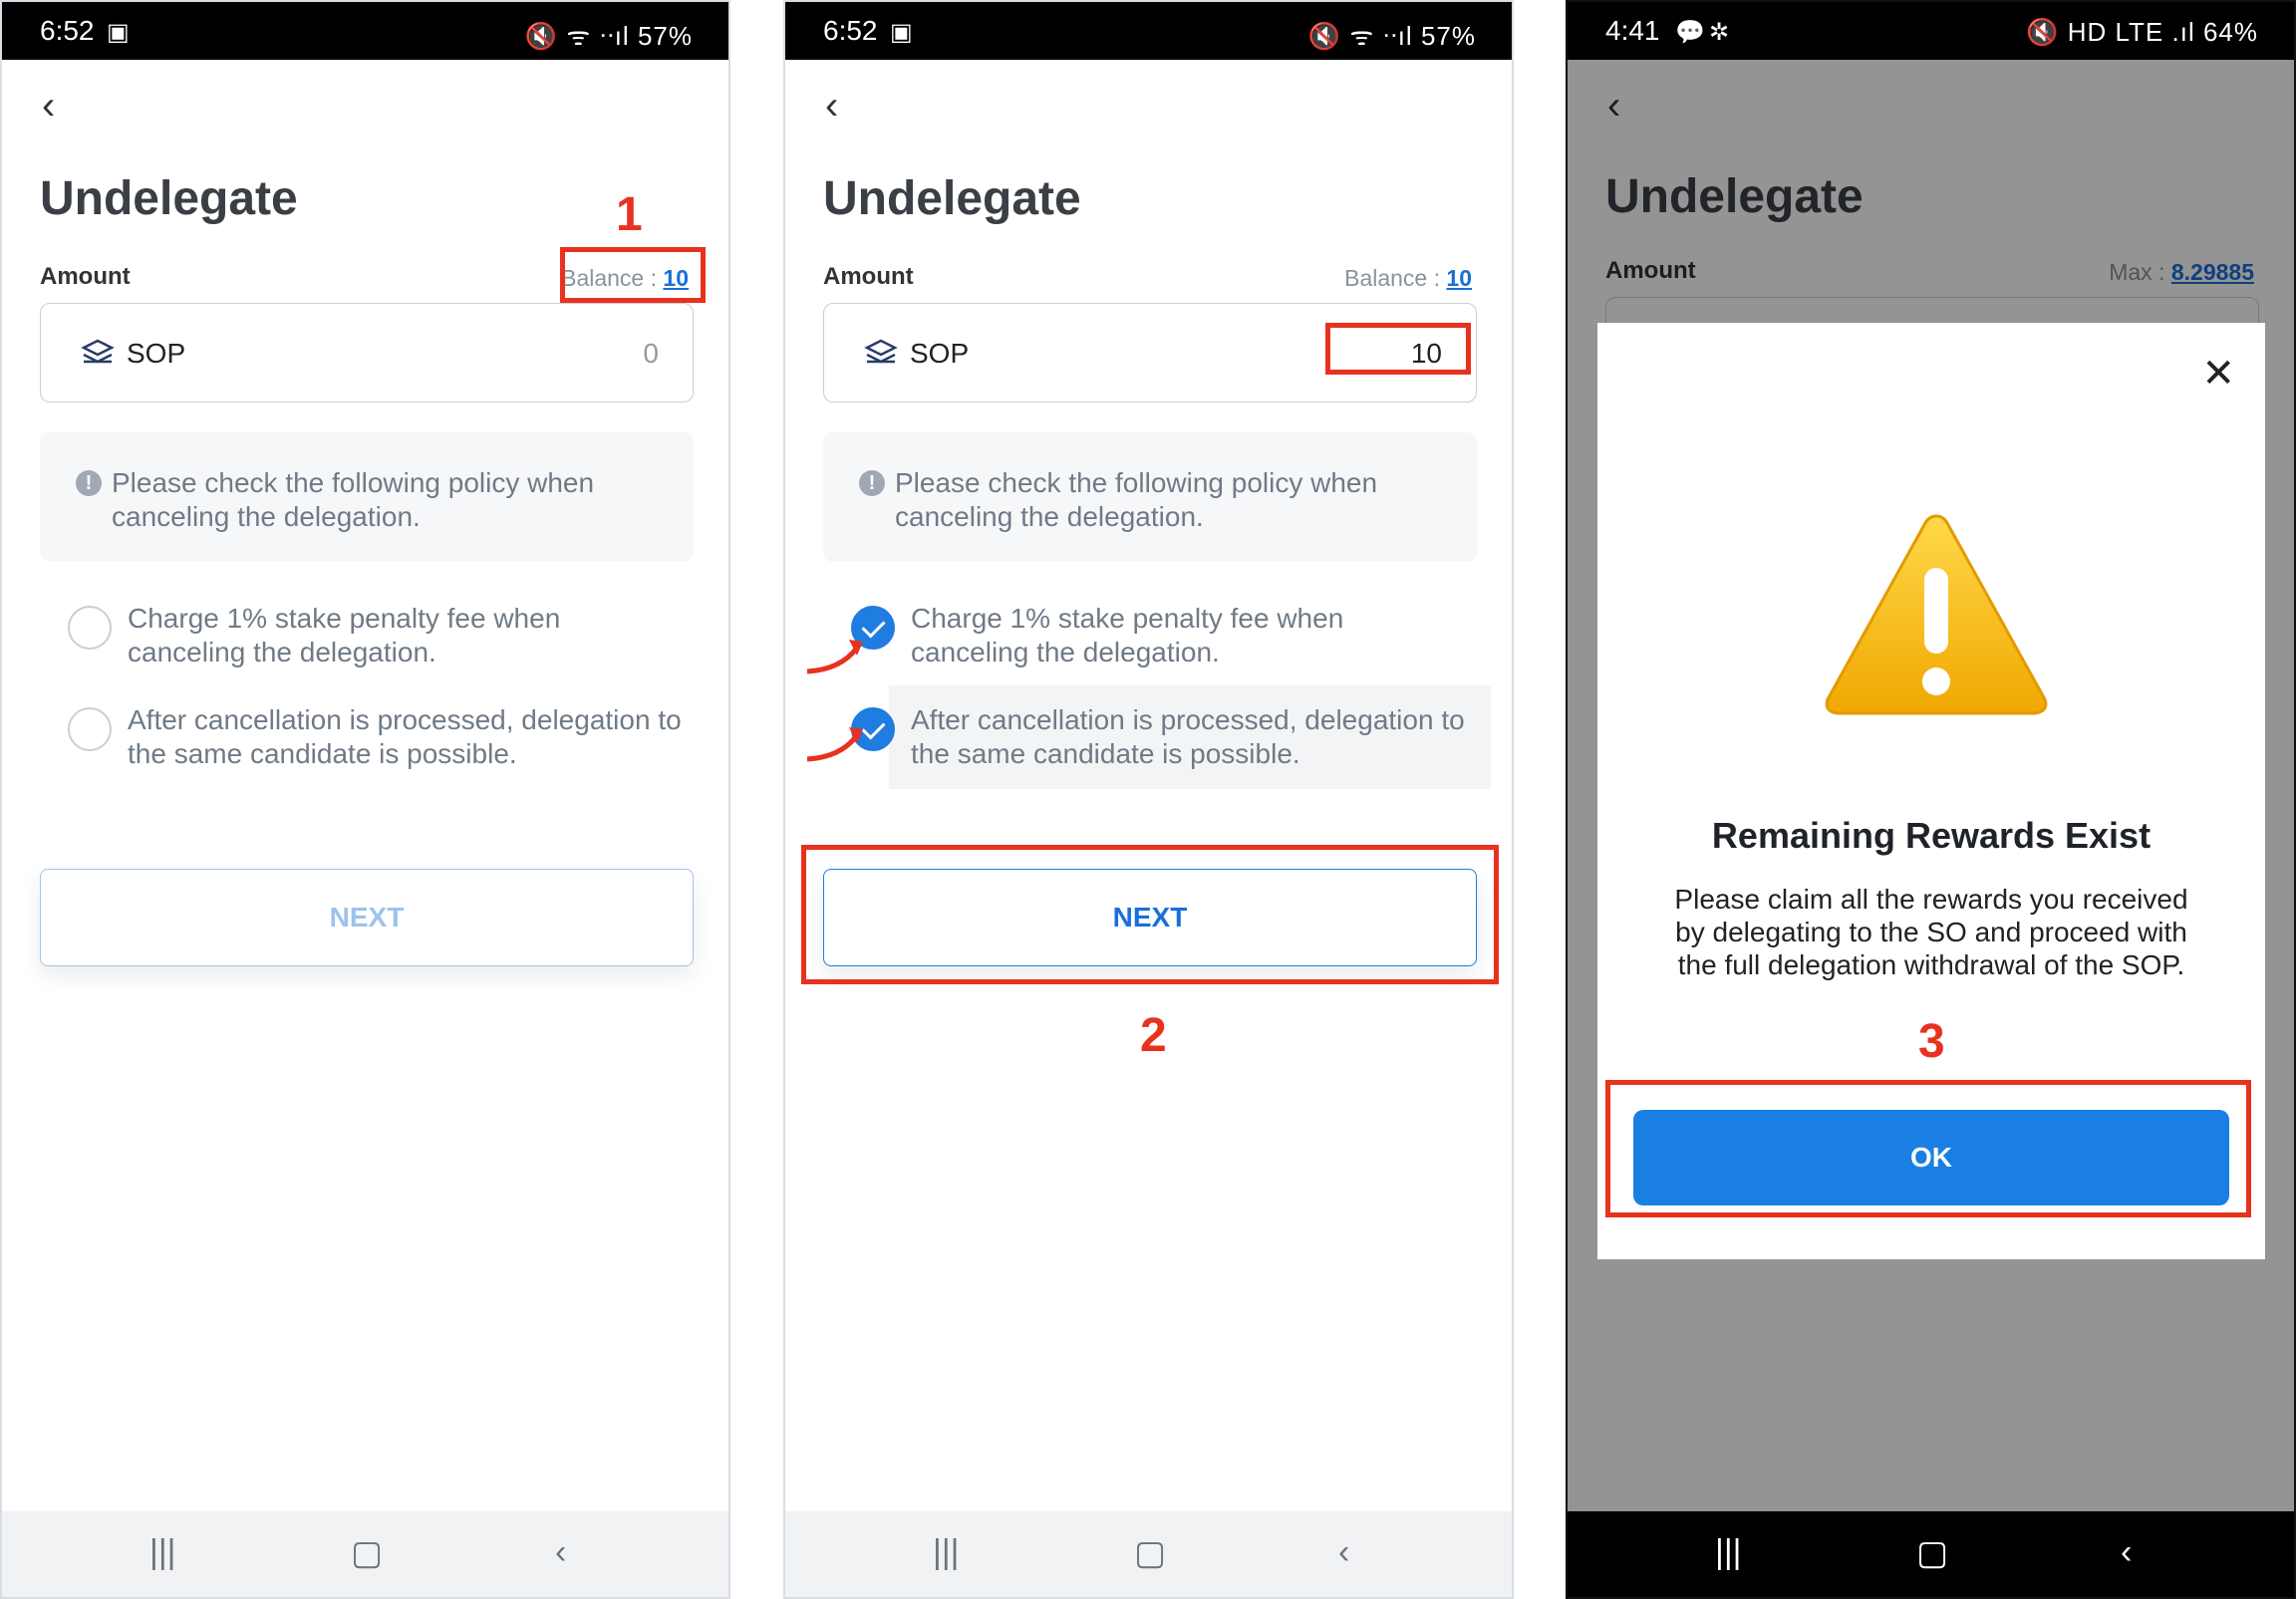 The width and height of the screenshot is (2296, 1599). What do you see at coordinates (629, 215) in the screenshot?
I see `annotation-step-1: 1` at bounding box center [629, 215].